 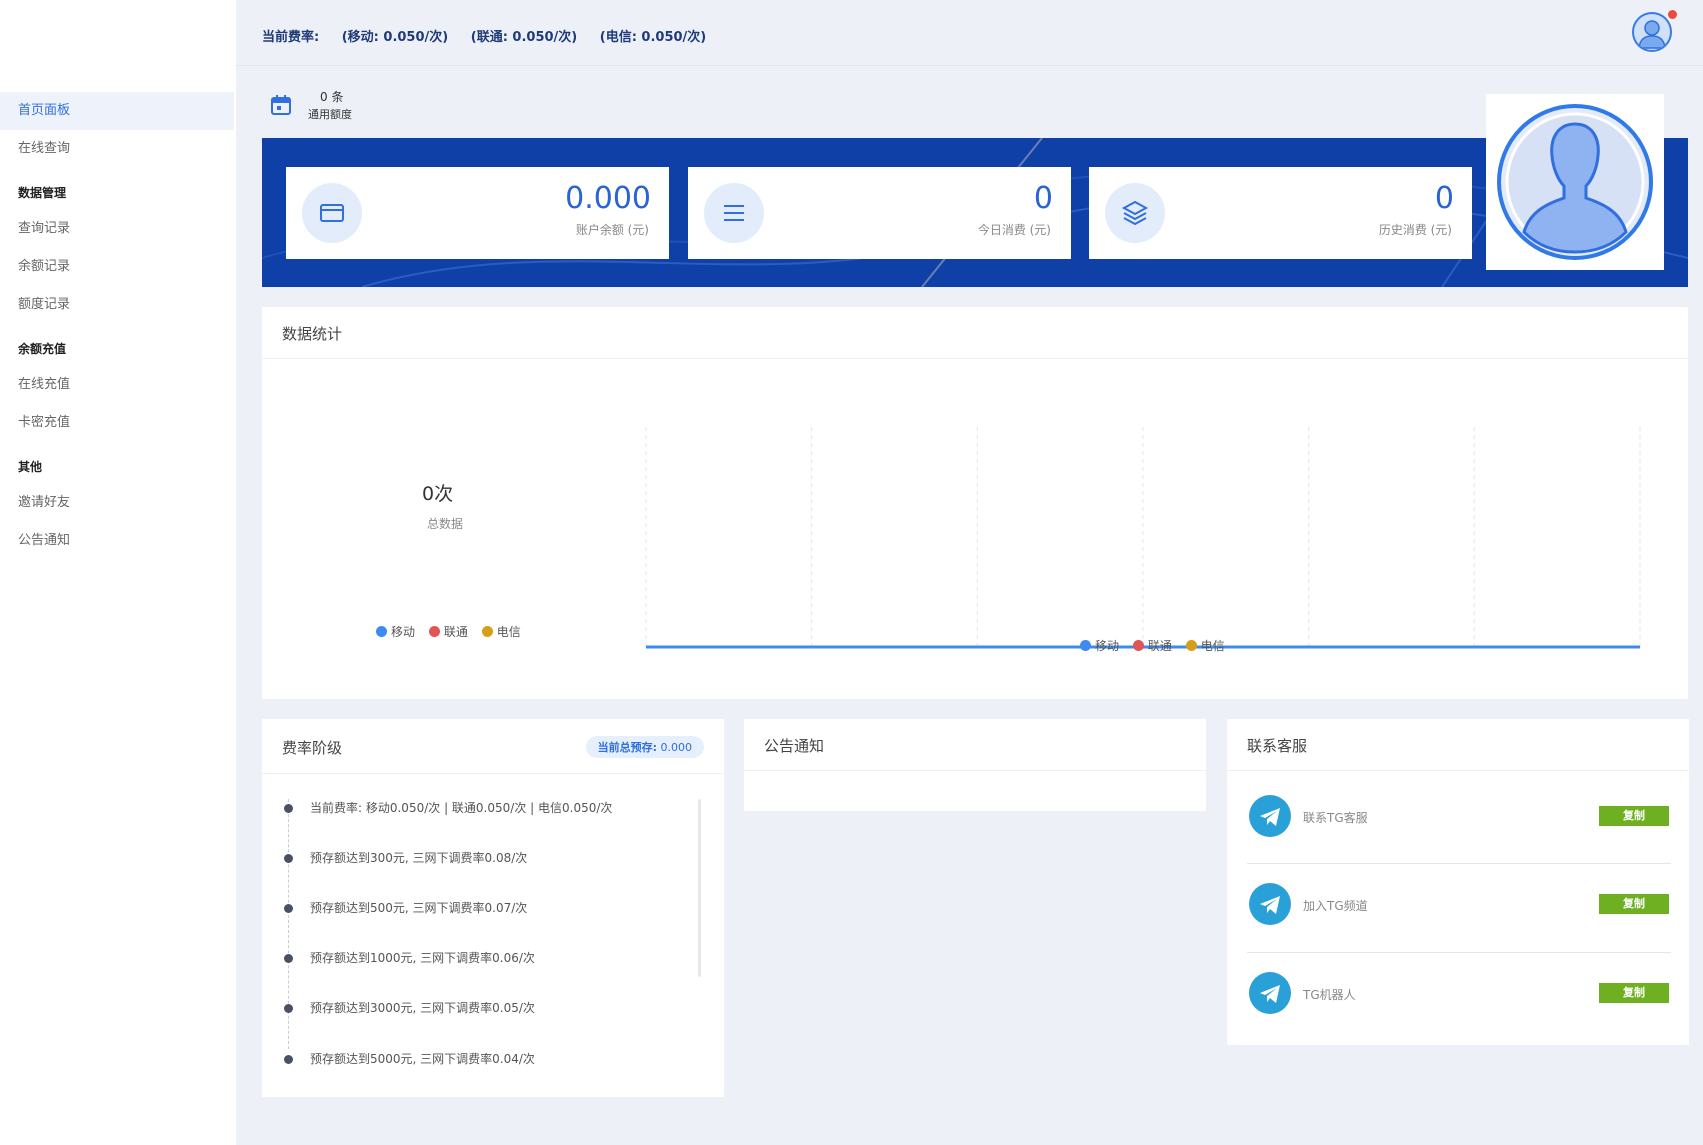 What do you see at coordinates (1277, 746) in the screenshot?
I see `contact-title: 联系客服` at bounding box center [1277, 746].